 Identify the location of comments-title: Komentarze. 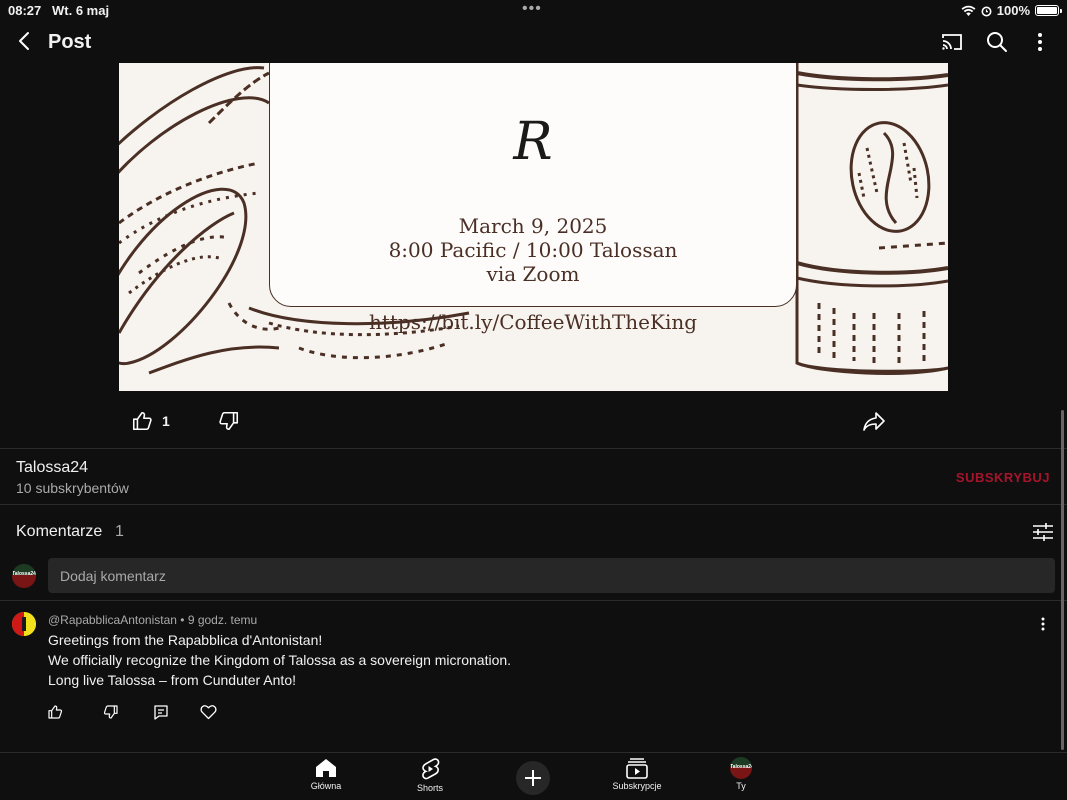
(59, 531).